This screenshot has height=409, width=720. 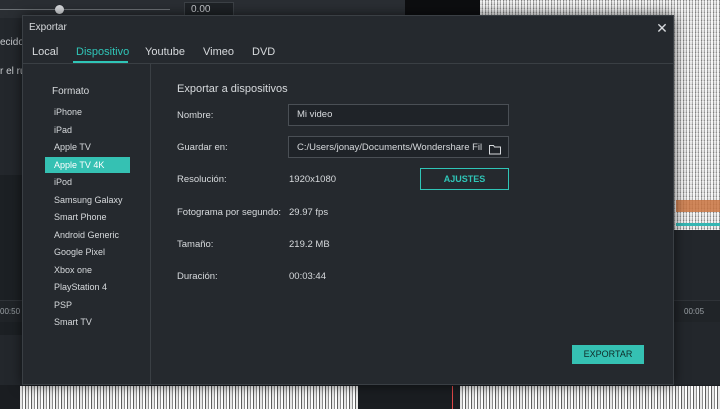 I want to click on size-value: 219.2 MB, so click(x=309, y=244).